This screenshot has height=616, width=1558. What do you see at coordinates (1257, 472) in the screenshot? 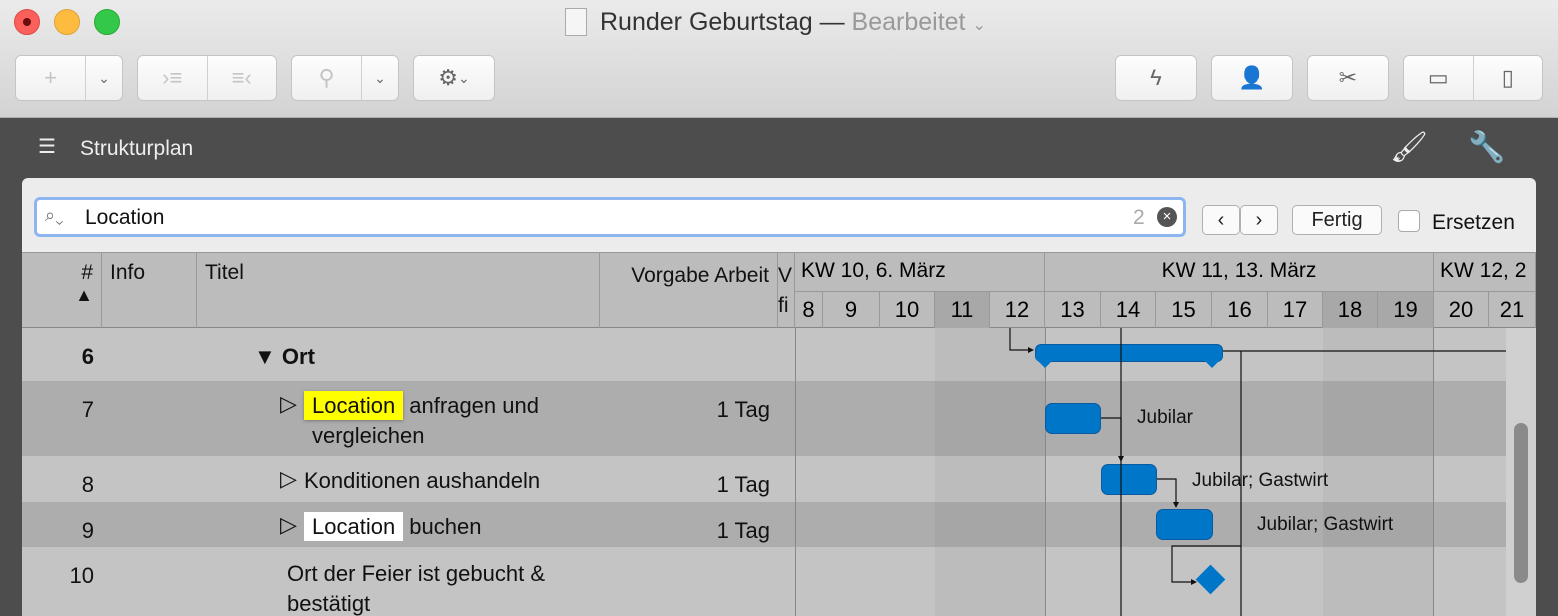
I see `dependency-lines` at bounding box center [1257, 472].